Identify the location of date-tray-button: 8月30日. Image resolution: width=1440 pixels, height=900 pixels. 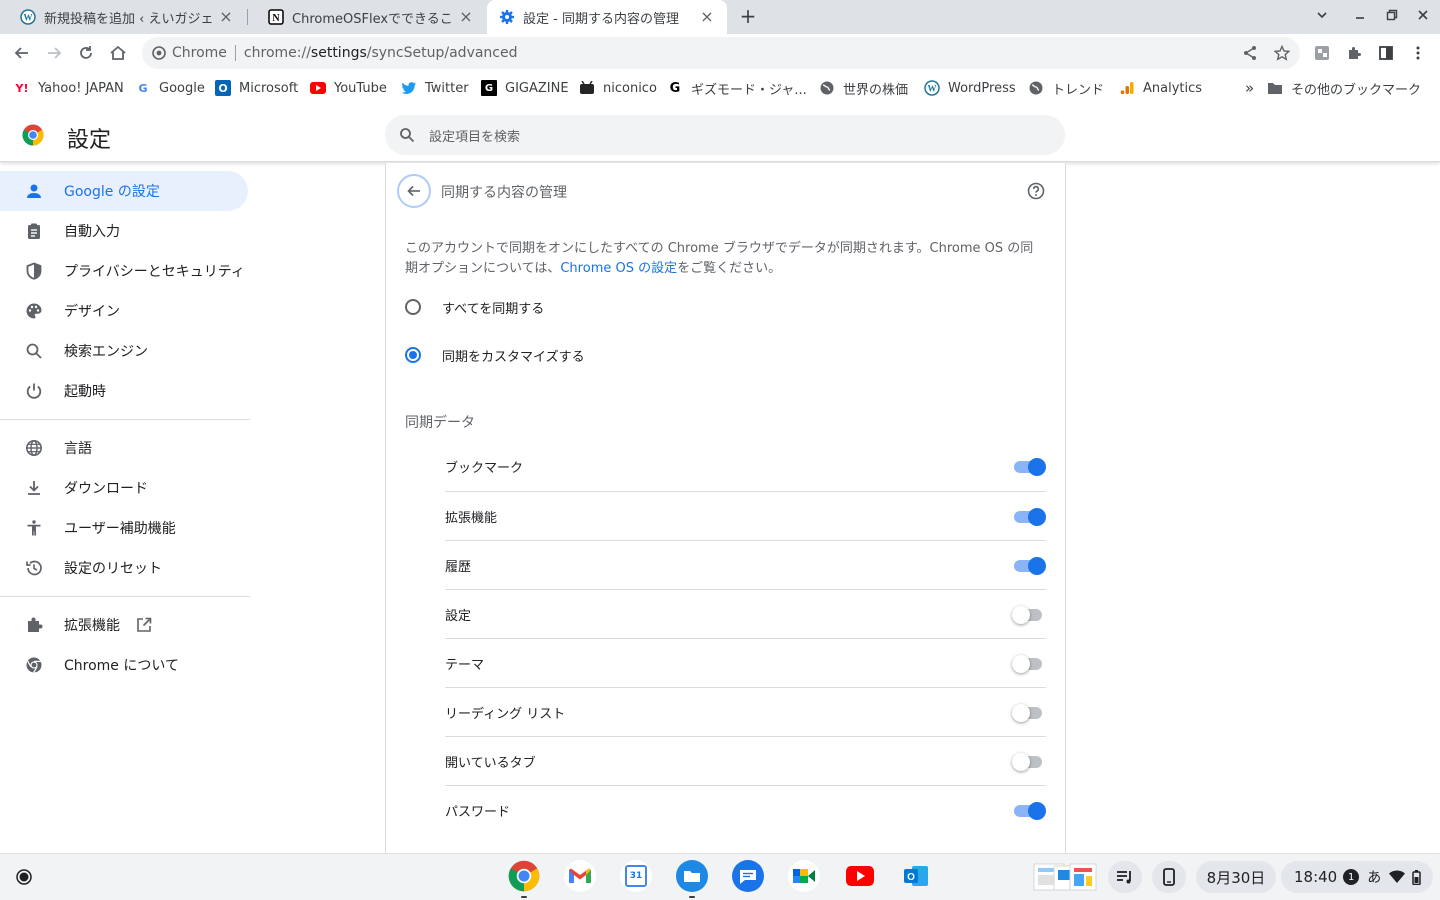
(1236, 877).